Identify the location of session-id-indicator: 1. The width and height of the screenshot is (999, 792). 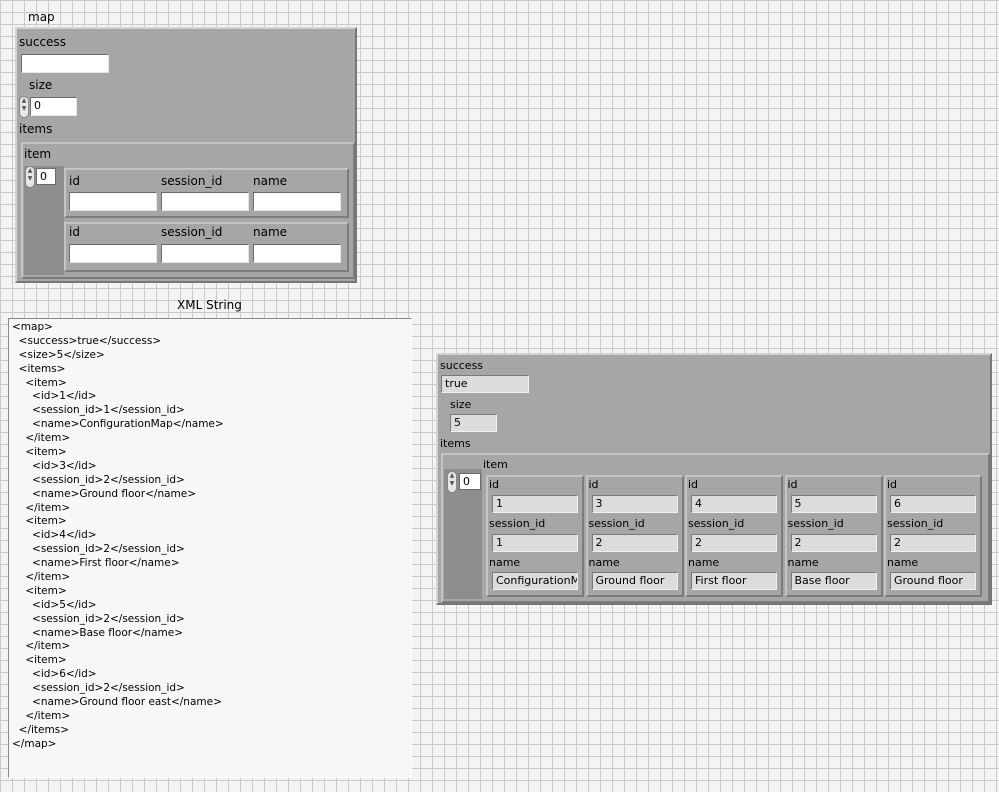
(535, 543).